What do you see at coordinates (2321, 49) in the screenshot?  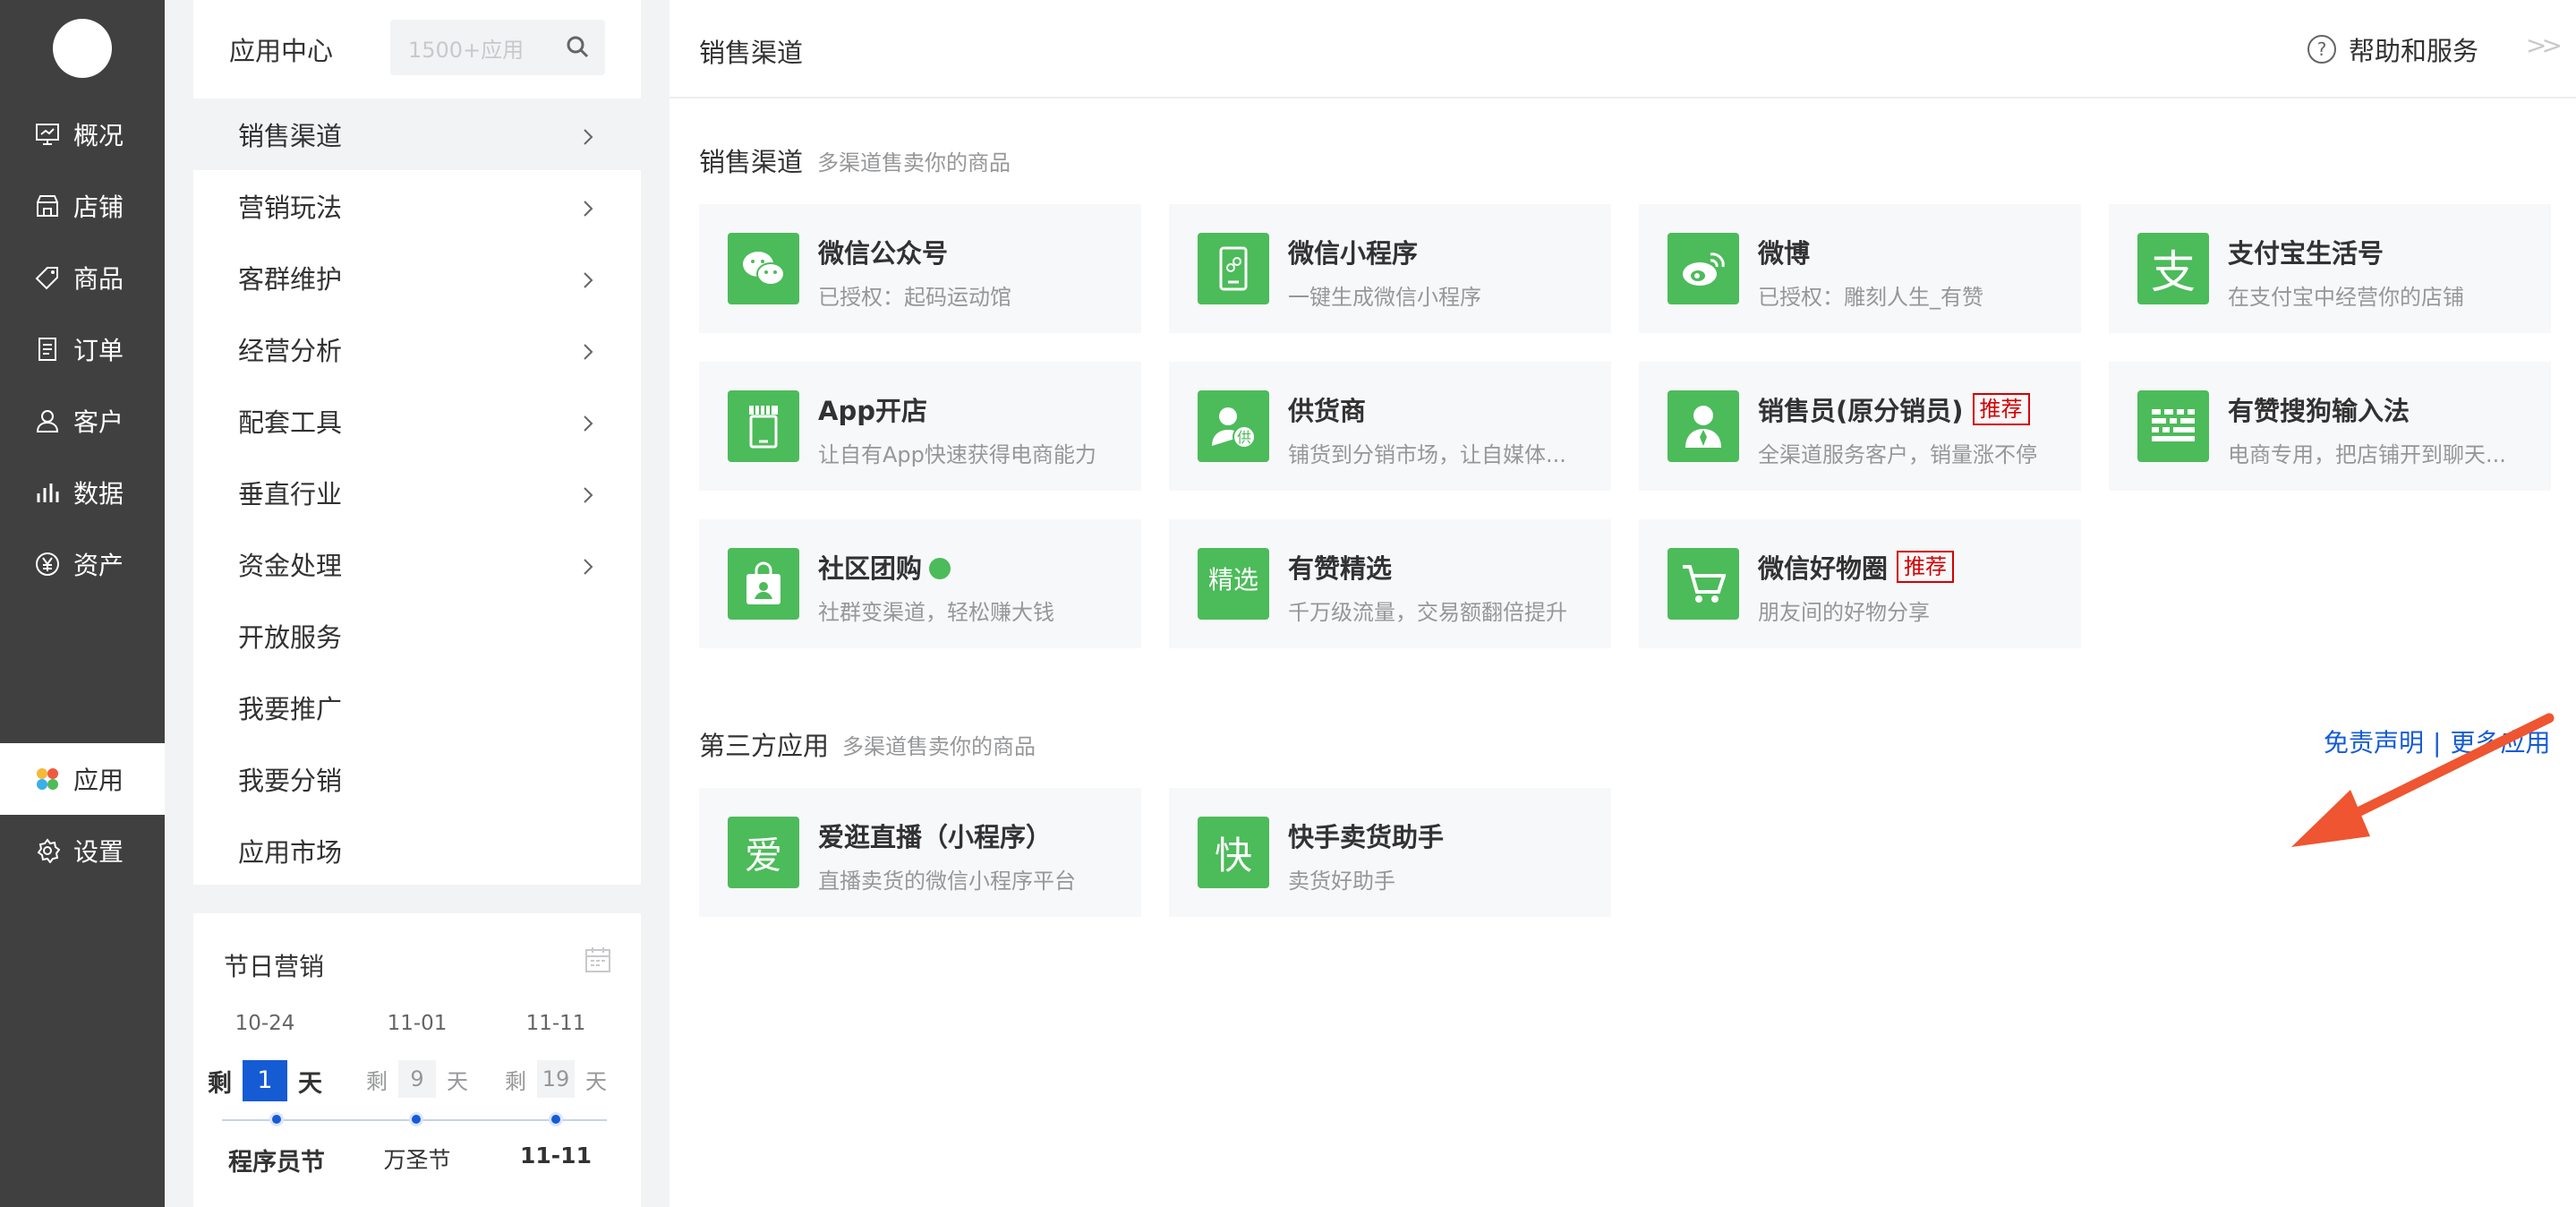 I see `question-icon: ?` at bounding box center [2321, 49].